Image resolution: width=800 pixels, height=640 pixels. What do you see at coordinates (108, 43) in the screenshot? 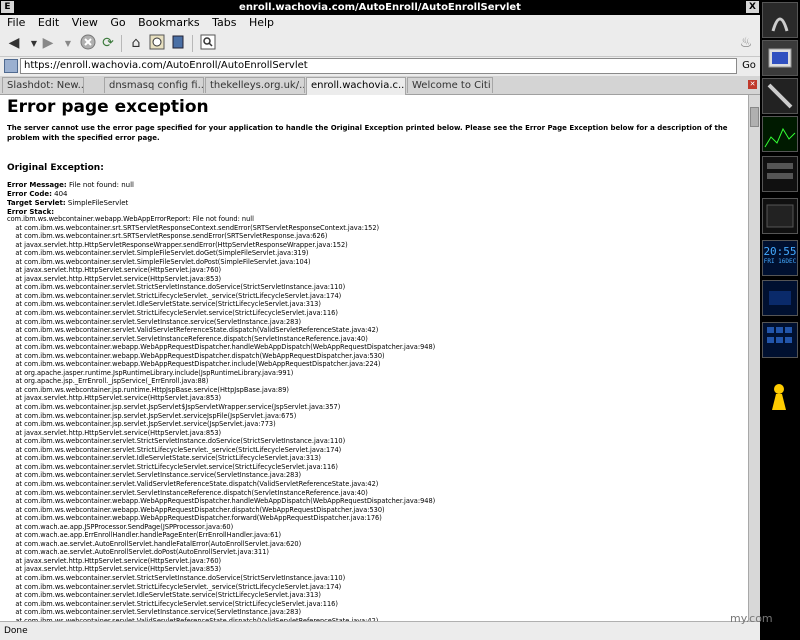
I see `reload-icon: ⟳` at bounding box center [108, 43].